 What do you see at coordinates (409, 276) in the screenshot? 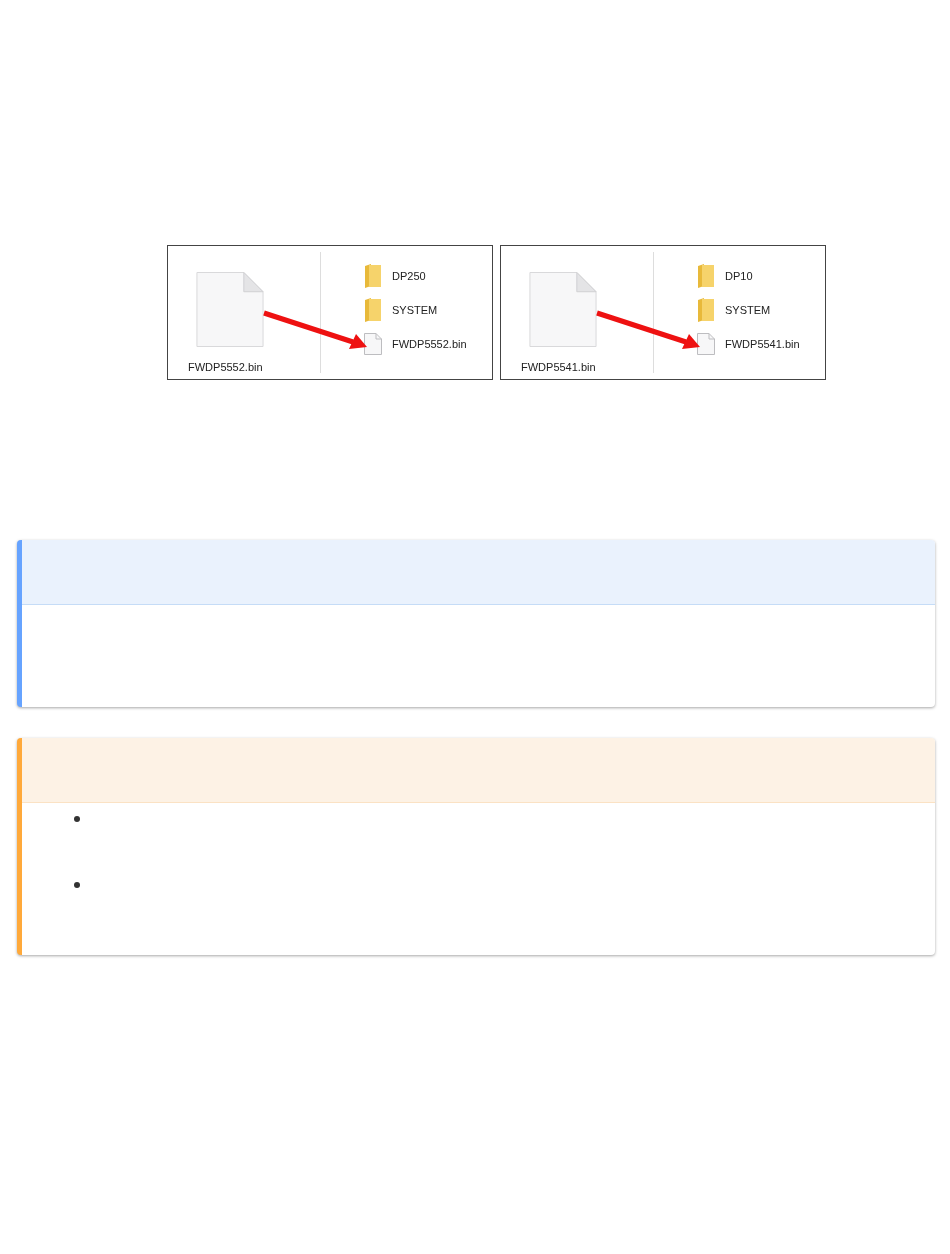
I see `file-name: DP250` at bounding box center [409, 276].